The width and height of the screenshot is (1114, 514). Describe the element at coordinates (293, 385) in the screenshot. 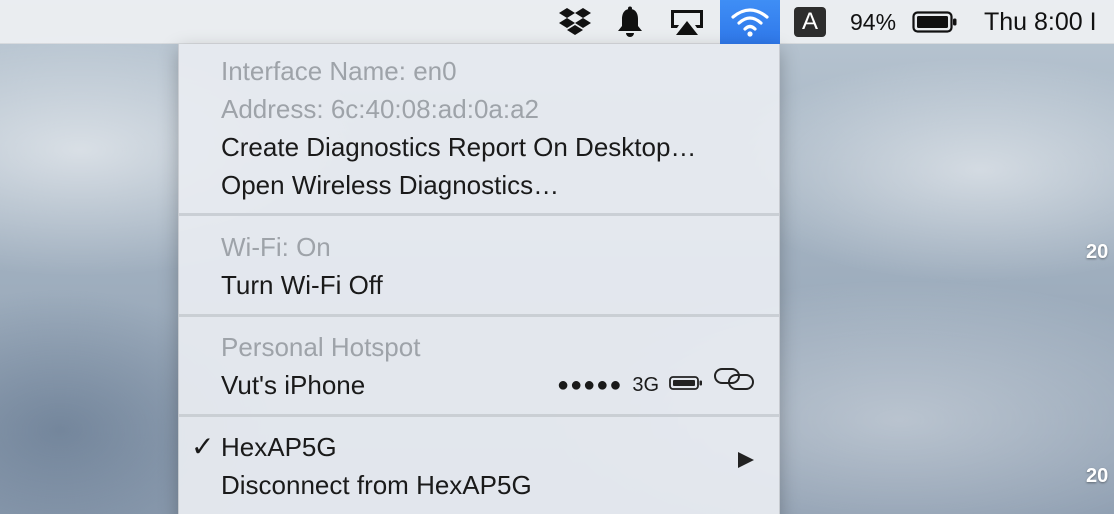

I see `hotspot-device-label: Vut's iPhone` at that location.